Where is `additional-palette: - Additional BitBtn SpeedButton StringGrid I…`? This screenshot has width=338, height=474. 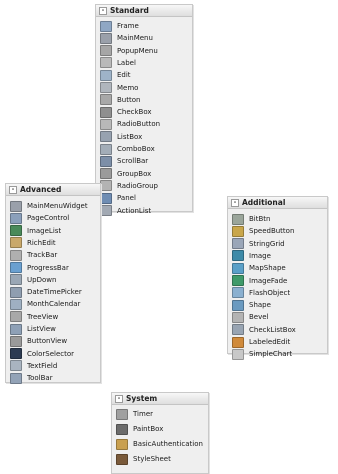
additional-palette: - Additional BitBtn SpeedButton StringGrid I… is located at coordinates (277, 278).